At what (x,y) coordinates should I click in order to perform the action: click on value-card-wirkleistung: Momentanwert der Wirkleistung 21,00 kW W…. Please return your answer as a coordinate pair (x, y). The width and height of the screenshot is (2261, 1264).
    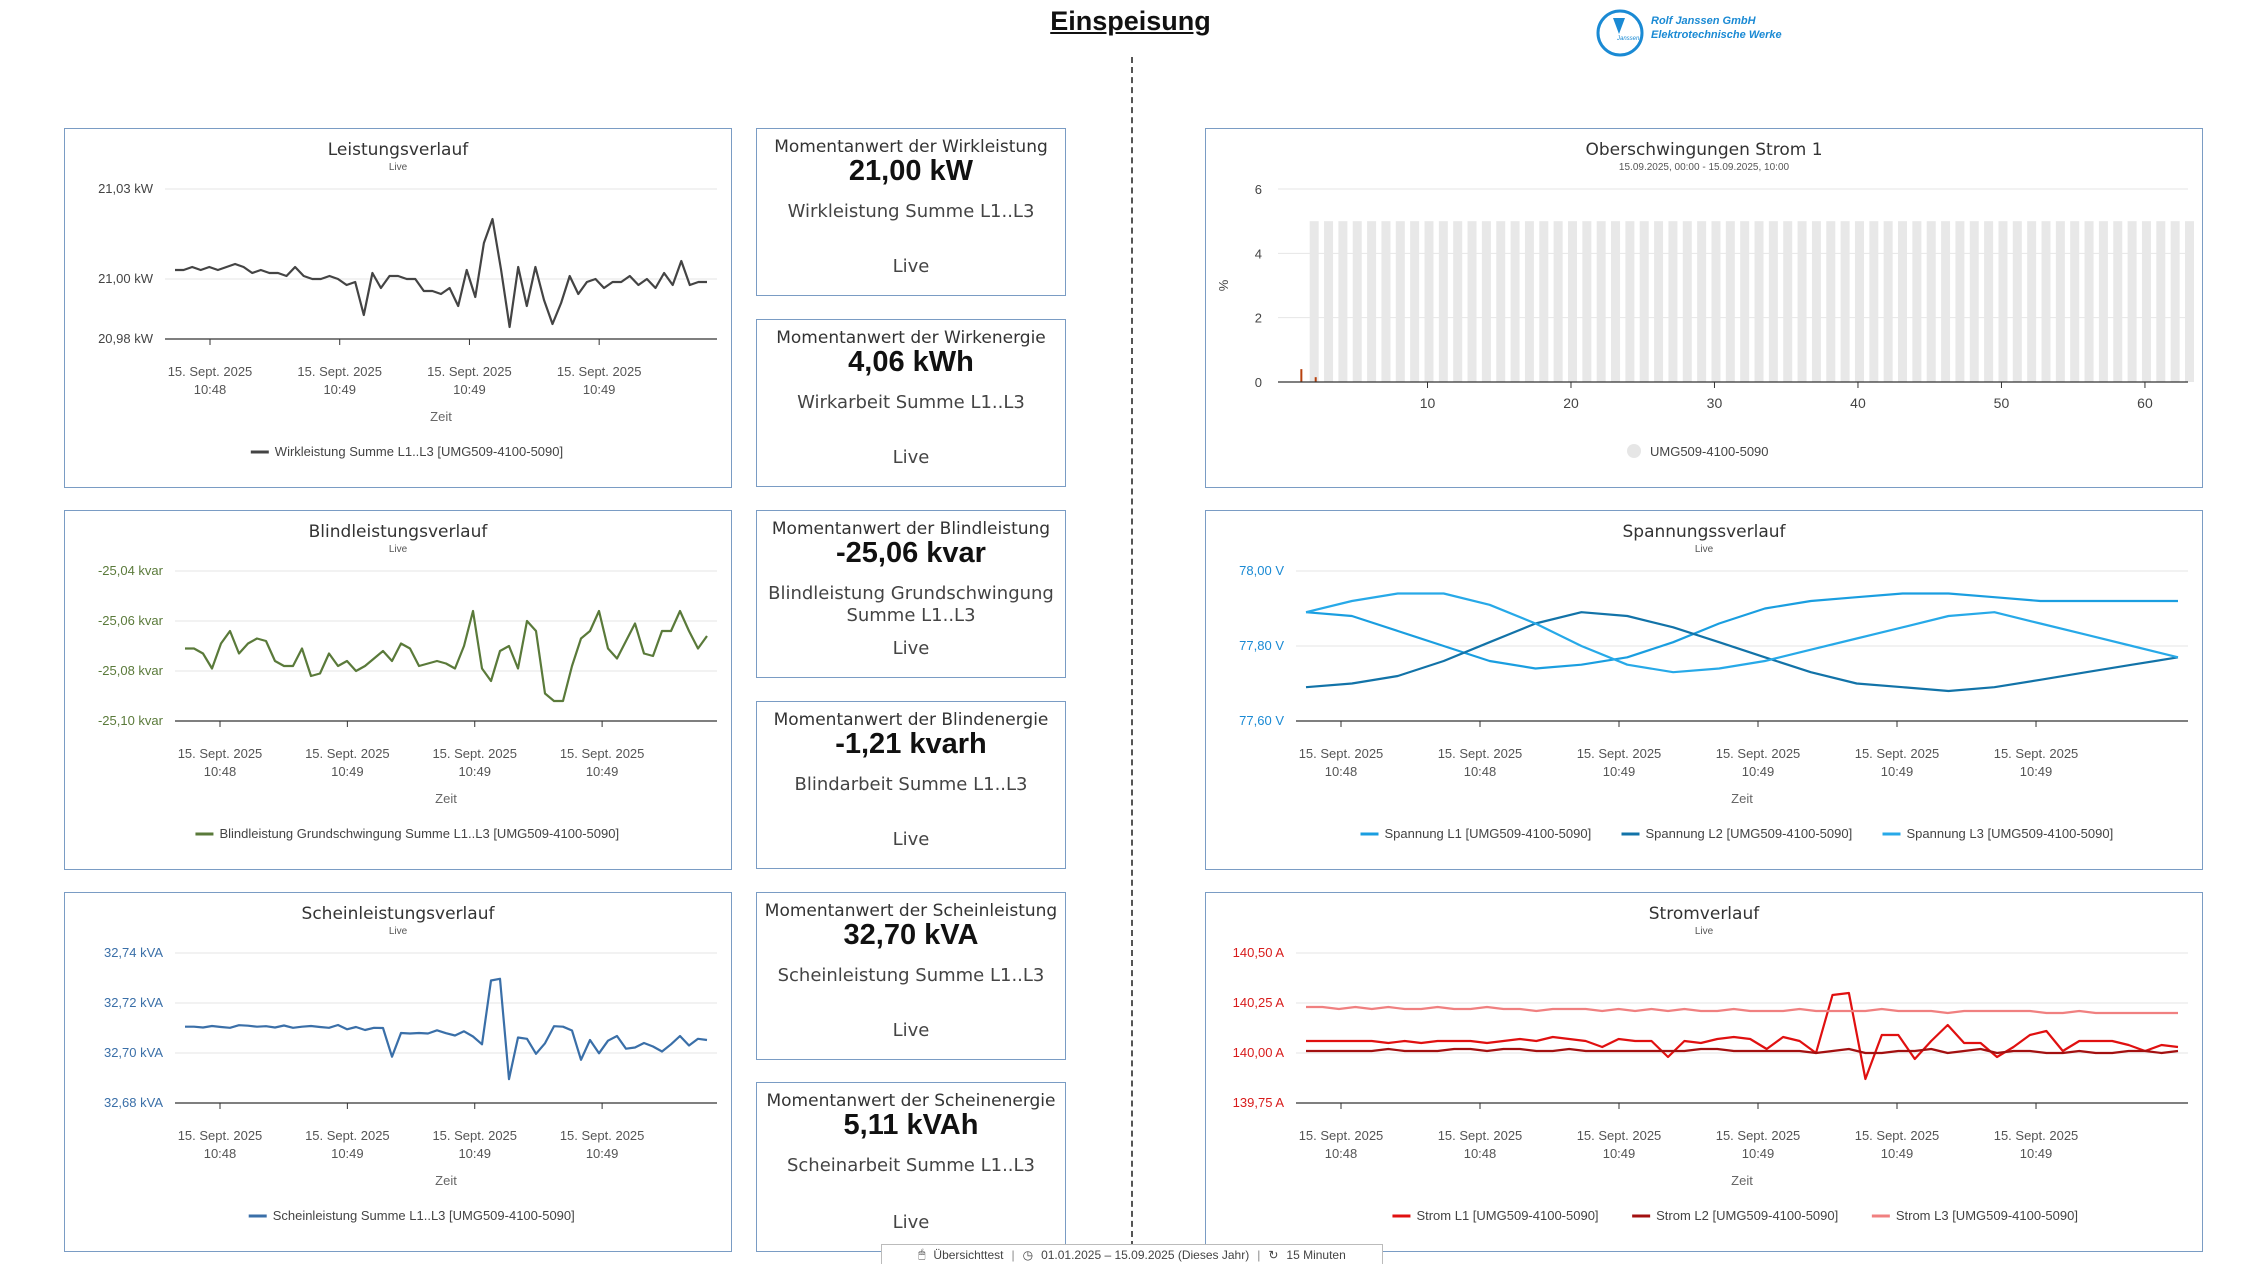
    Looking at the image, I should click on (911, 212).